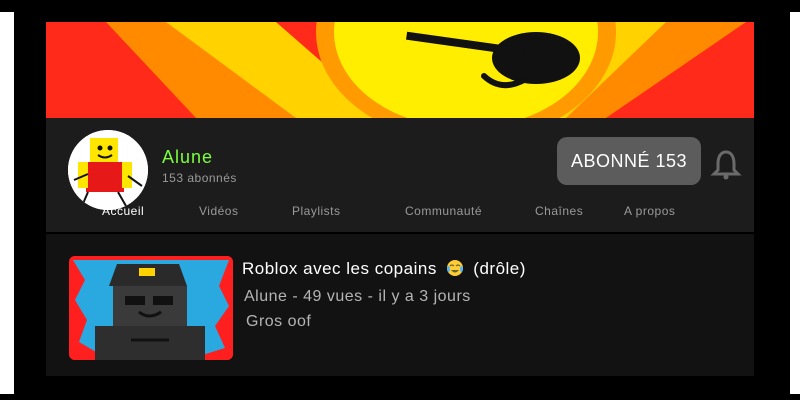 The width and height of the screenshot is (800, 400). Describe the element at coordinates (187, 157) in the screenshot. I see `channel-name: Alune` at that location.